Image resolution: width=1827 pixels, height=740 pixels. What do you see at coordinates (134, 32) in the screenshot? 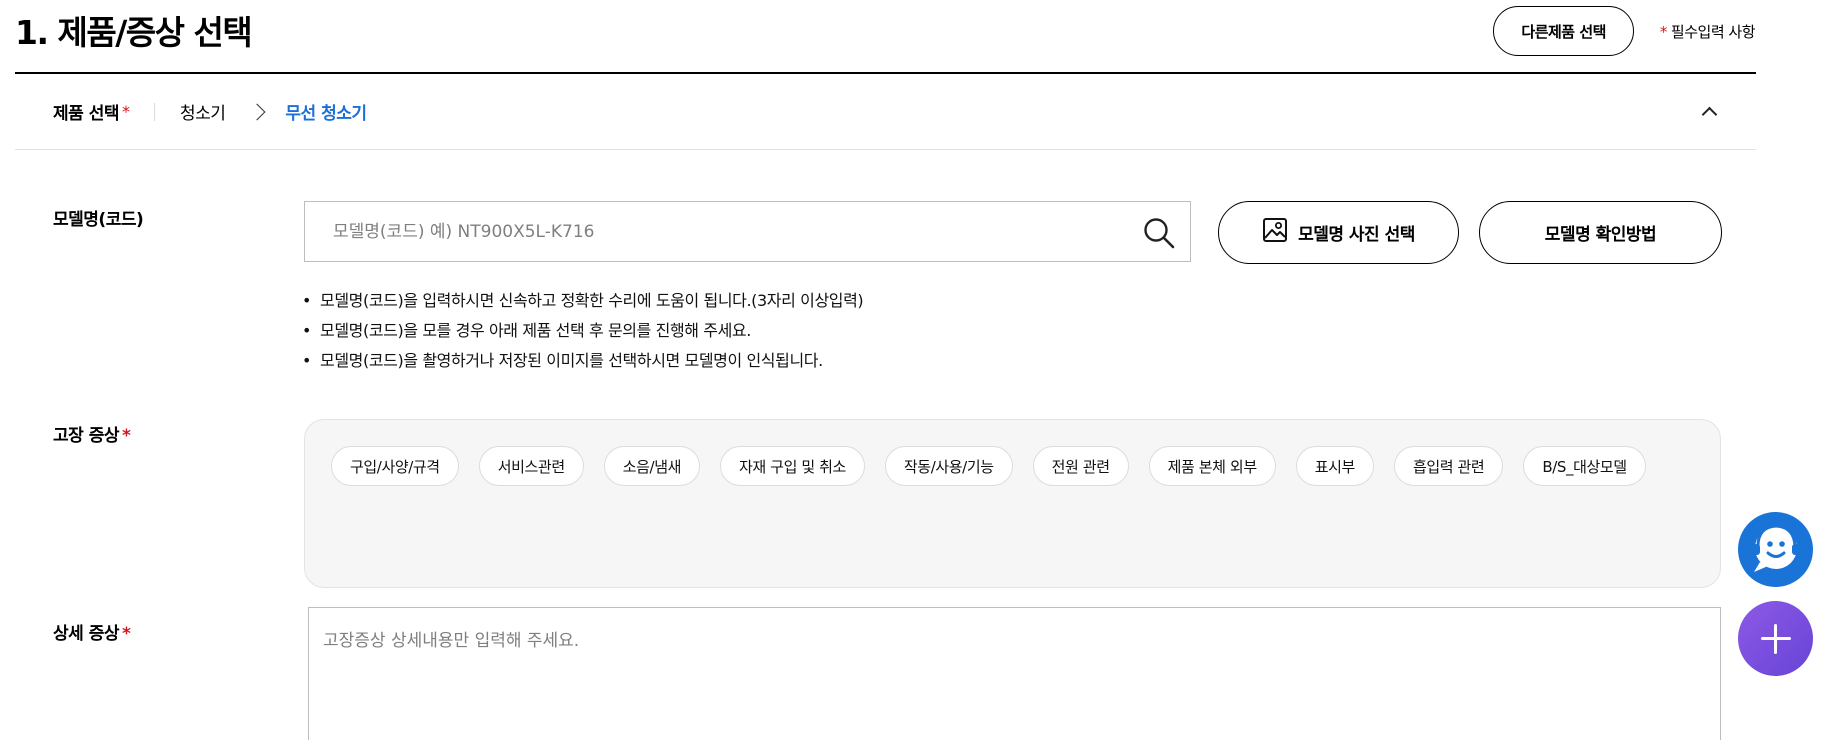
I see `page-title: 1. 제품/증상 선택` at bounding box center [134, 32].